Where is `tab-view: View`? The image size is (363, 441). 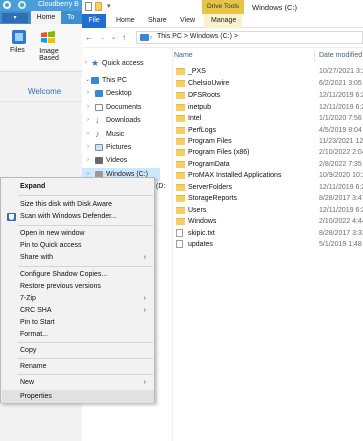
tab-view: View is located at coordinates (187, 21).